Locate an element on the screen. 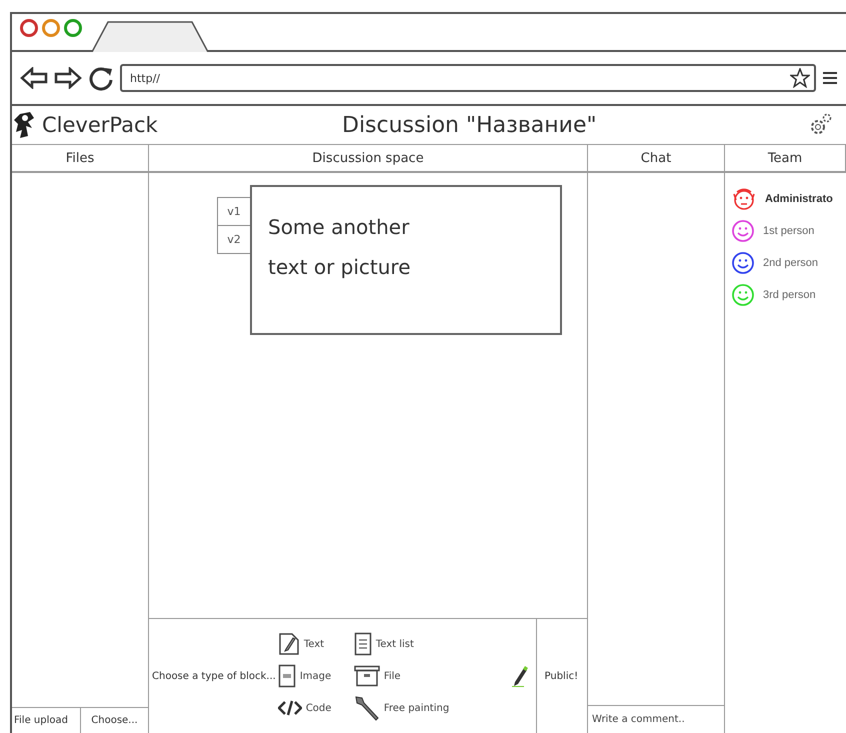 Image resolution: width=846 pixels, height=733 pixels. block-type-option: Image is located at coordinates (316, 676).